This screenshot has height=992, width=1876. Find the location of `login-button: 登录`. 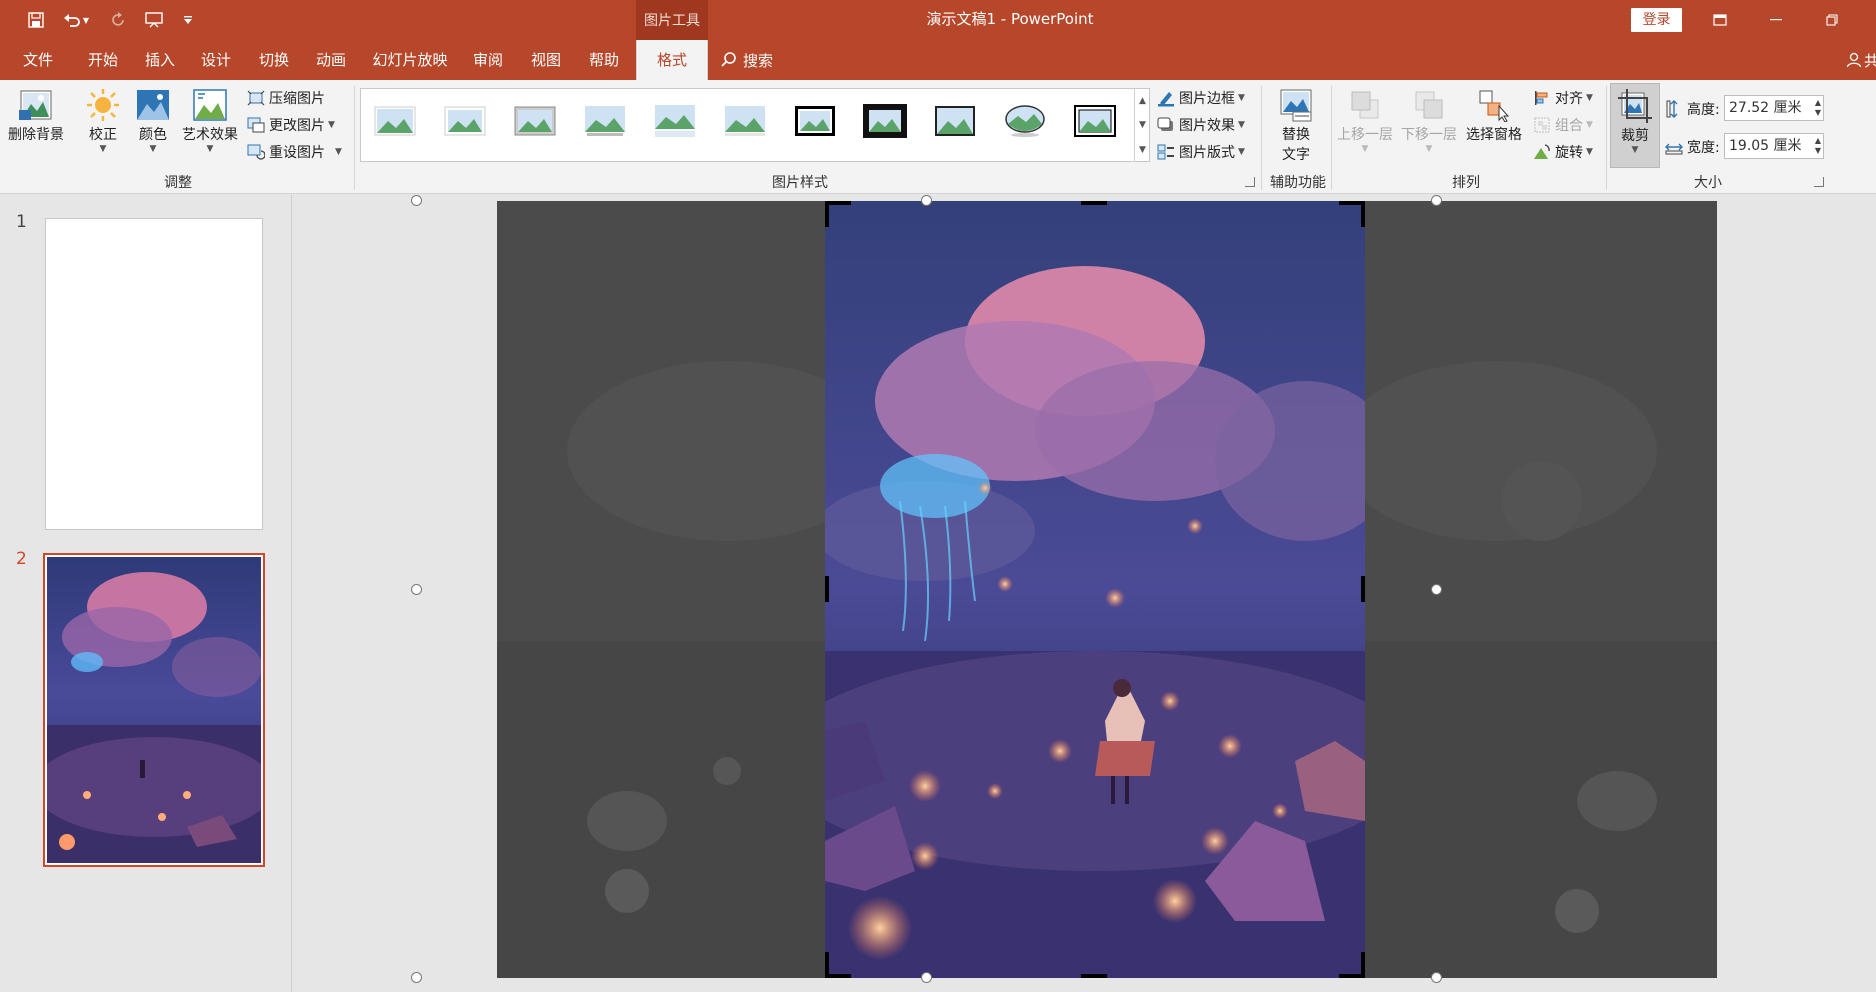

login-button: 登录 is located at coordinates (1656, 20).